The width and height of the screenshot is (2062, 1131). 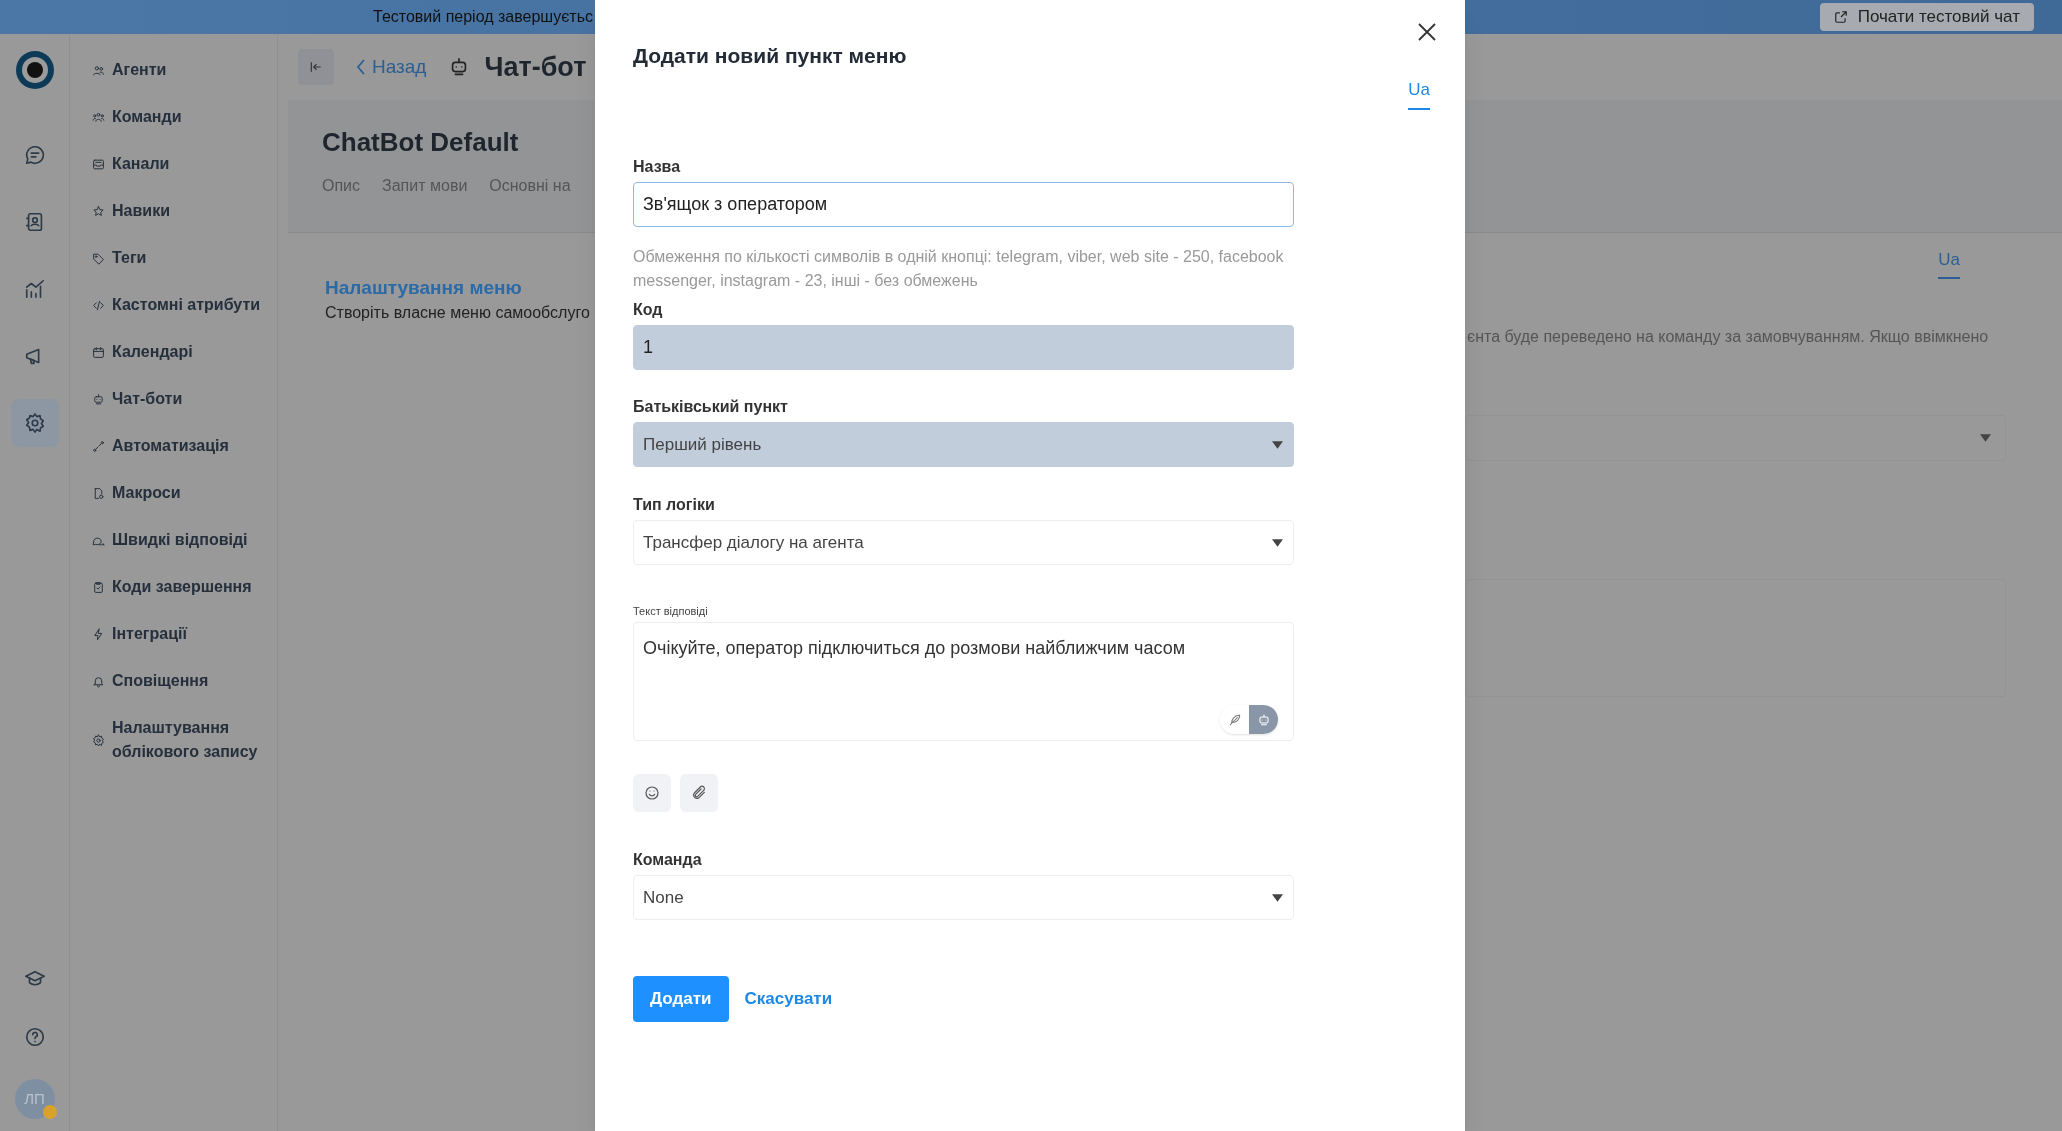 What do you see at coordinates (184, 740) in the screenshot?
I see `settings-nav-item: Налаштування облікового запису` at bounding box center [184, 740].